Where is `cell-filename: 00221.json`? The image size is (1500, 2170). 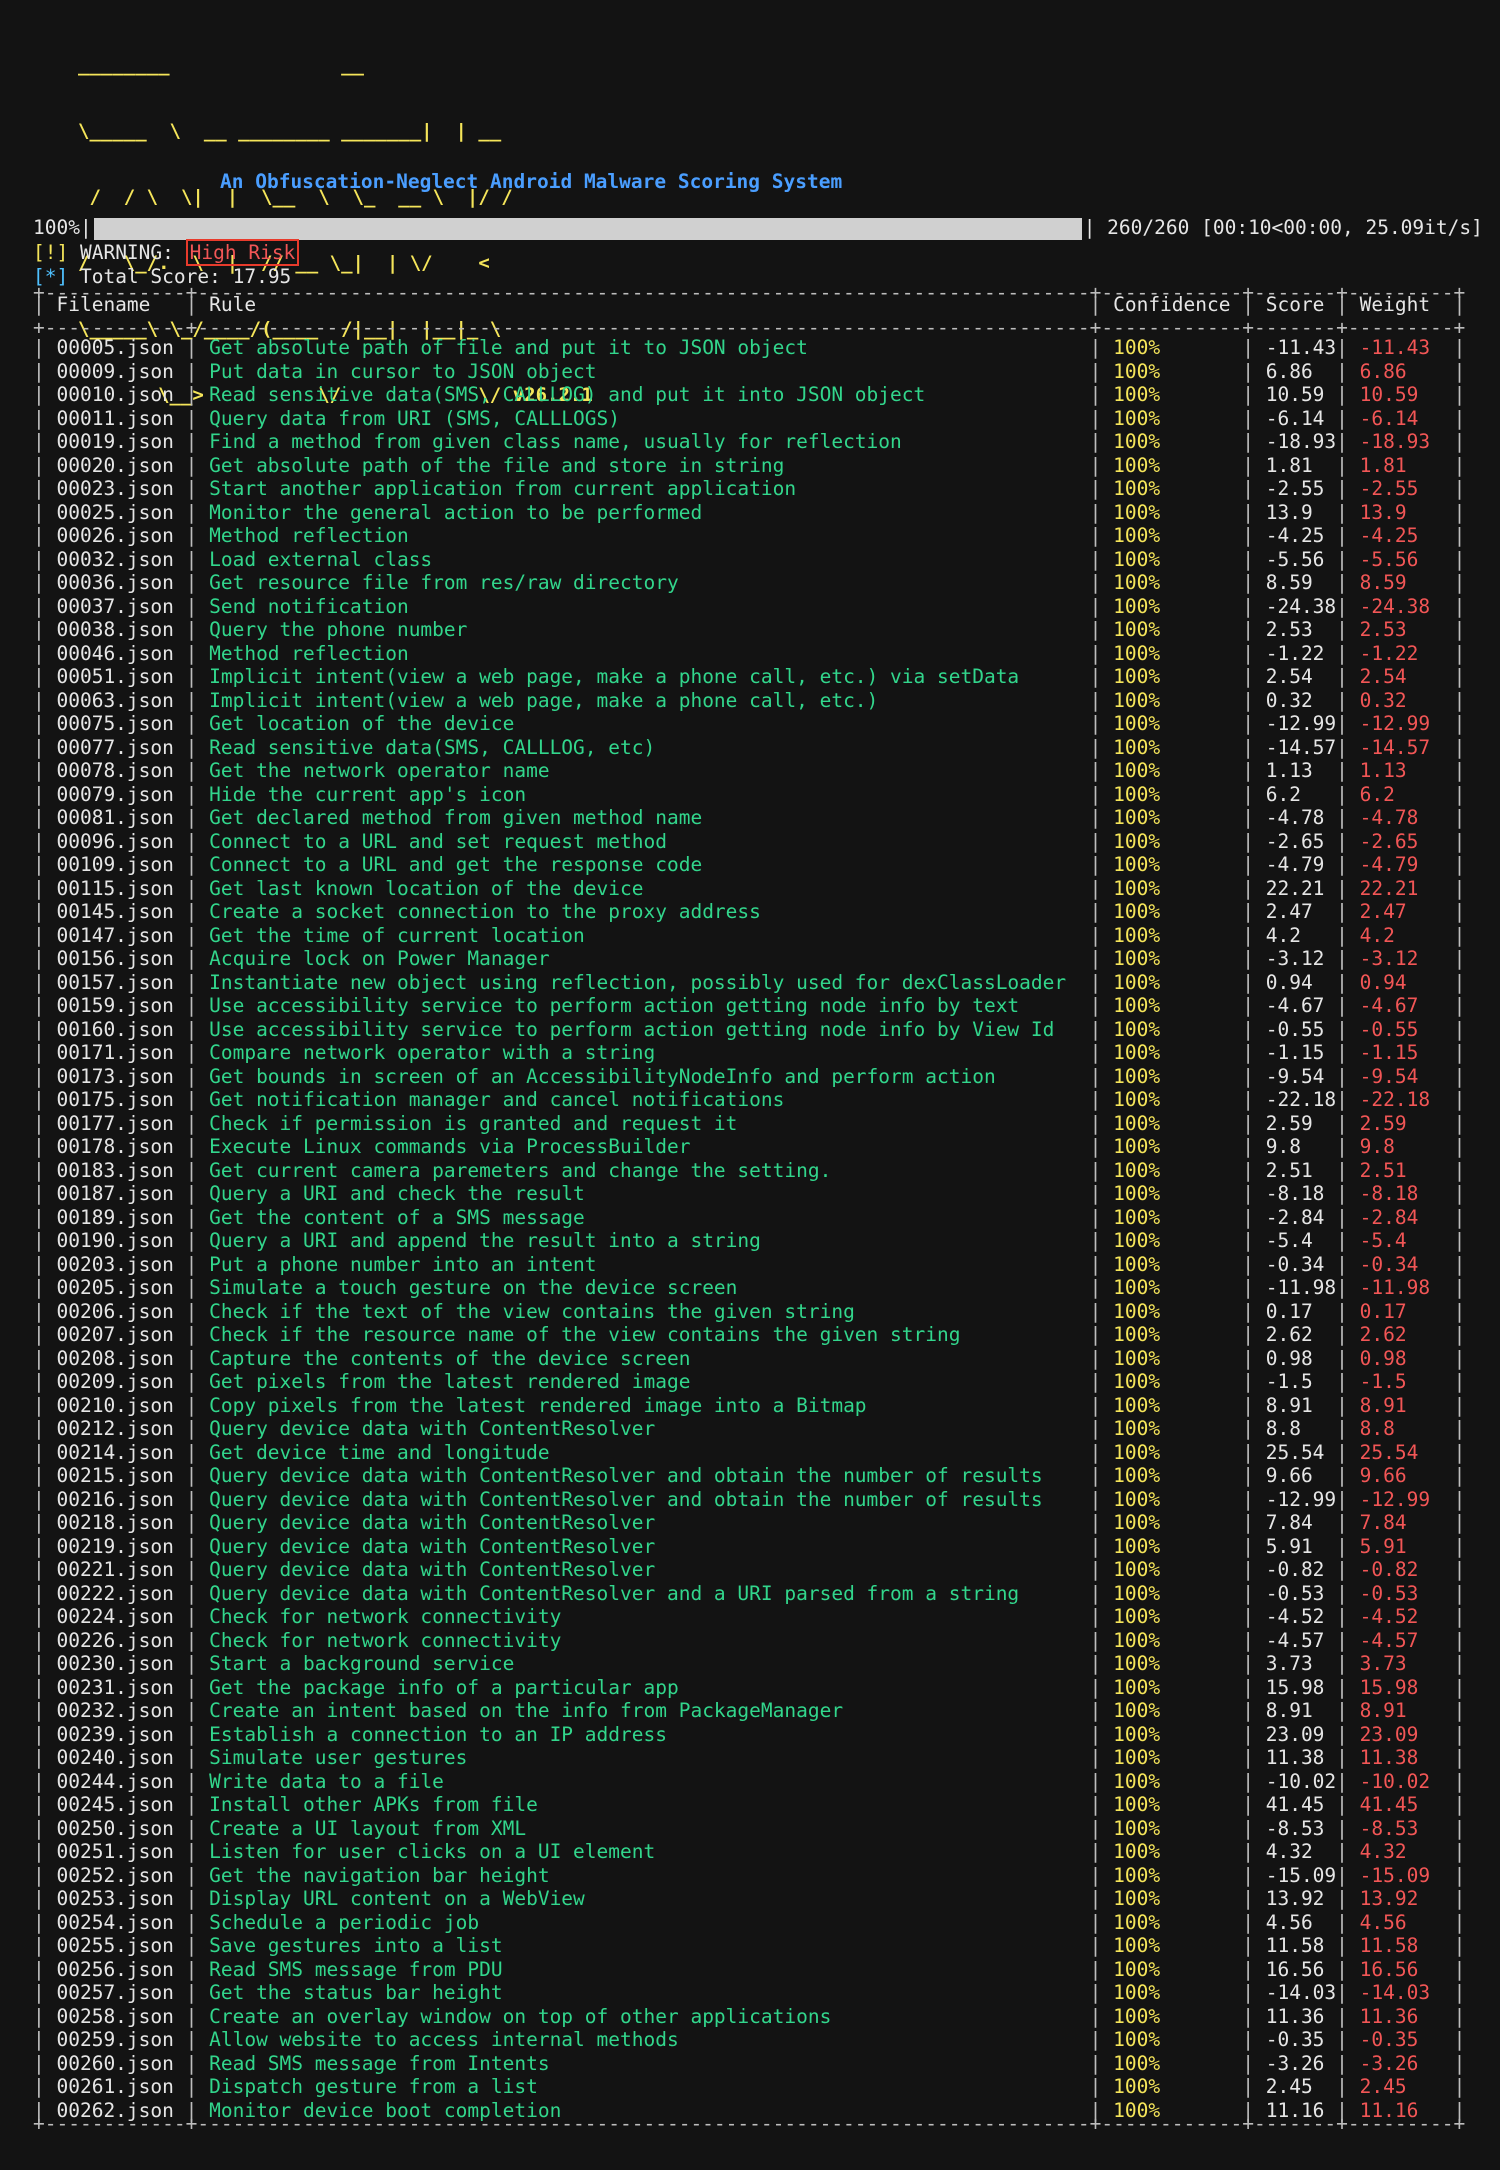
cell-filename: 00221.json is located at coordinates (121, 1569).